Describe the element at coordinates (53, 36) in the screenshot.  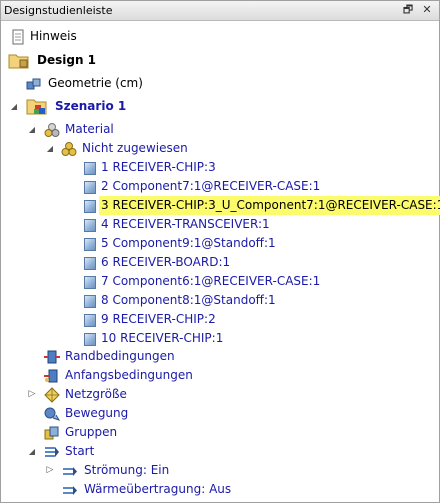
I see `tree-label: Hinweis` at that location.